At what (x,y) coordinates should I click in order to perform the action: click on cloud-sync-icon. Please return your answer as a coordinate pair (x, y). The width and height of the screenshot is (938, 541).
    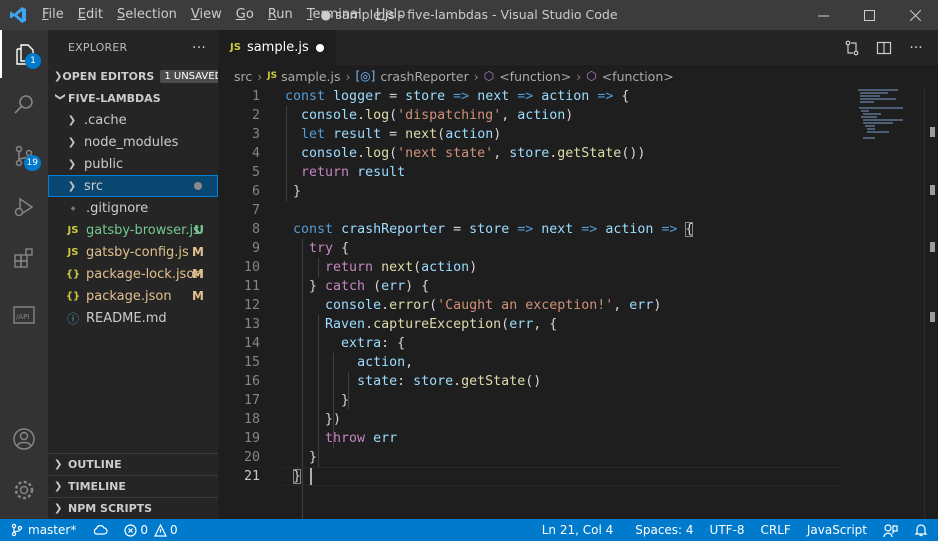
    Looking at the image, I should click on (101, 530).